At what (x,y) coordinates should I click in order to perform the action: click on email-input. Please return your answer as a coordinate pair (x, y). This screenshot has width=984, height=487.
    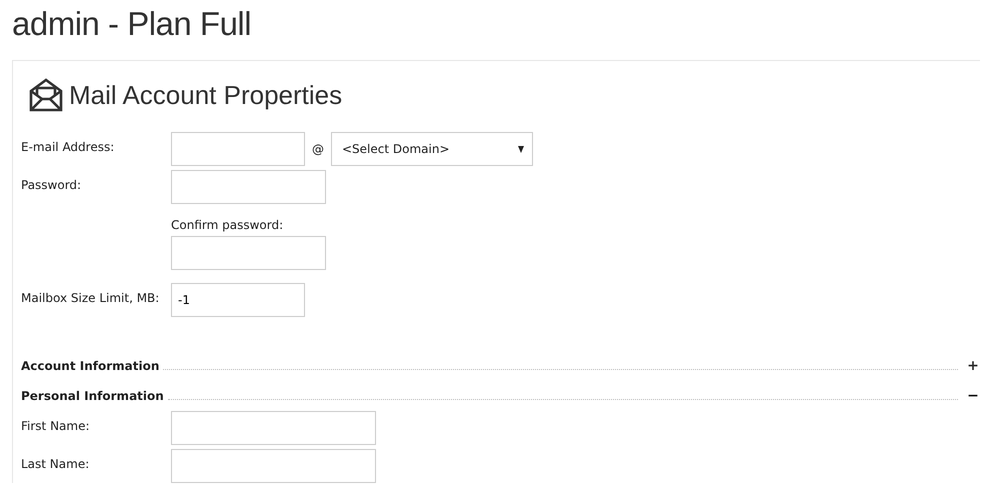
    Looking at the image, I should click on (238, 149).